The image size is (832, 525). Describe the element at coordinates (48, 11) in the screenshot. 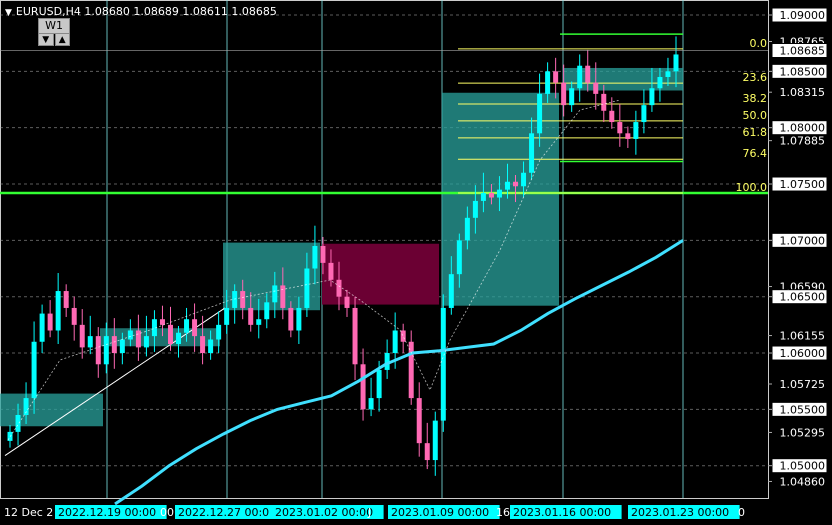

I see `symbol-label: EURUSD,H4` at that location.